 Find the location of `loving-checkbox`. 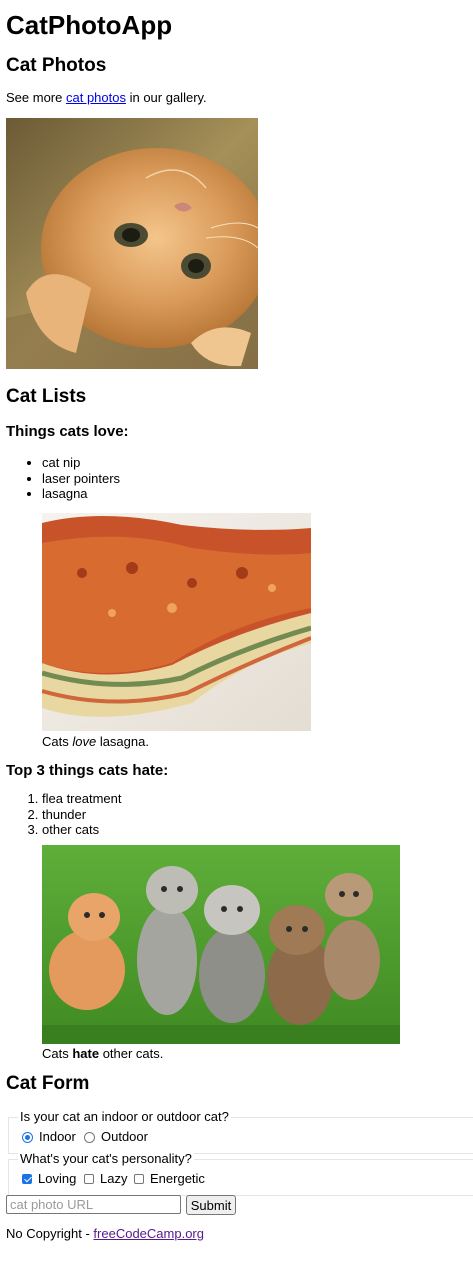

loving-checkbox is located at coordinates (27, 1179).